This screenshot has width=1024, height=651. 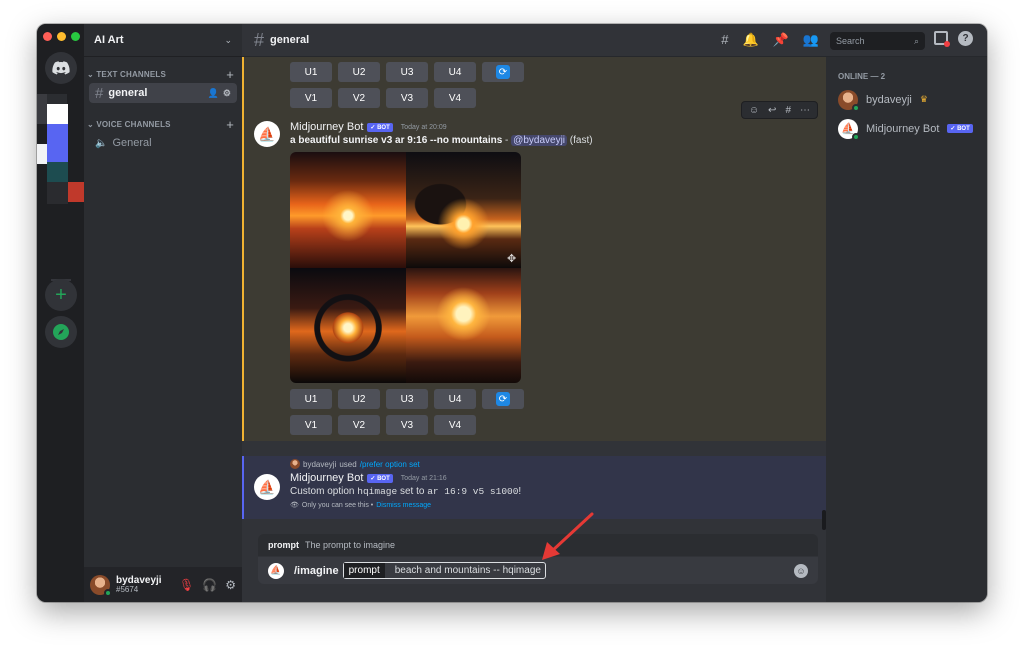 What do you see at coordinates (906, 128) in the screenshot?
I see `member-item: ⛵ Midjourney Bot ✓ BOT` at bounding box center [906, 128].